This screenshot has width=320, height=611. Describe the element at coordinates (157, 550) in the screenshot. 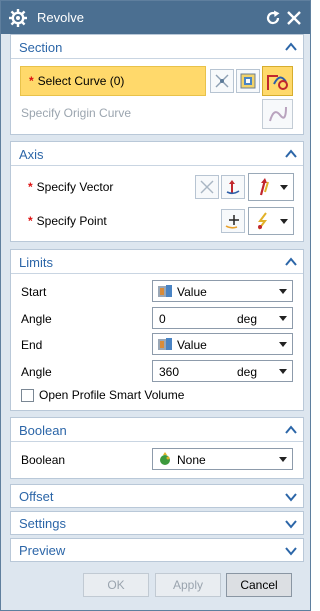

I see `preview-panel-header: Preview` at that location.